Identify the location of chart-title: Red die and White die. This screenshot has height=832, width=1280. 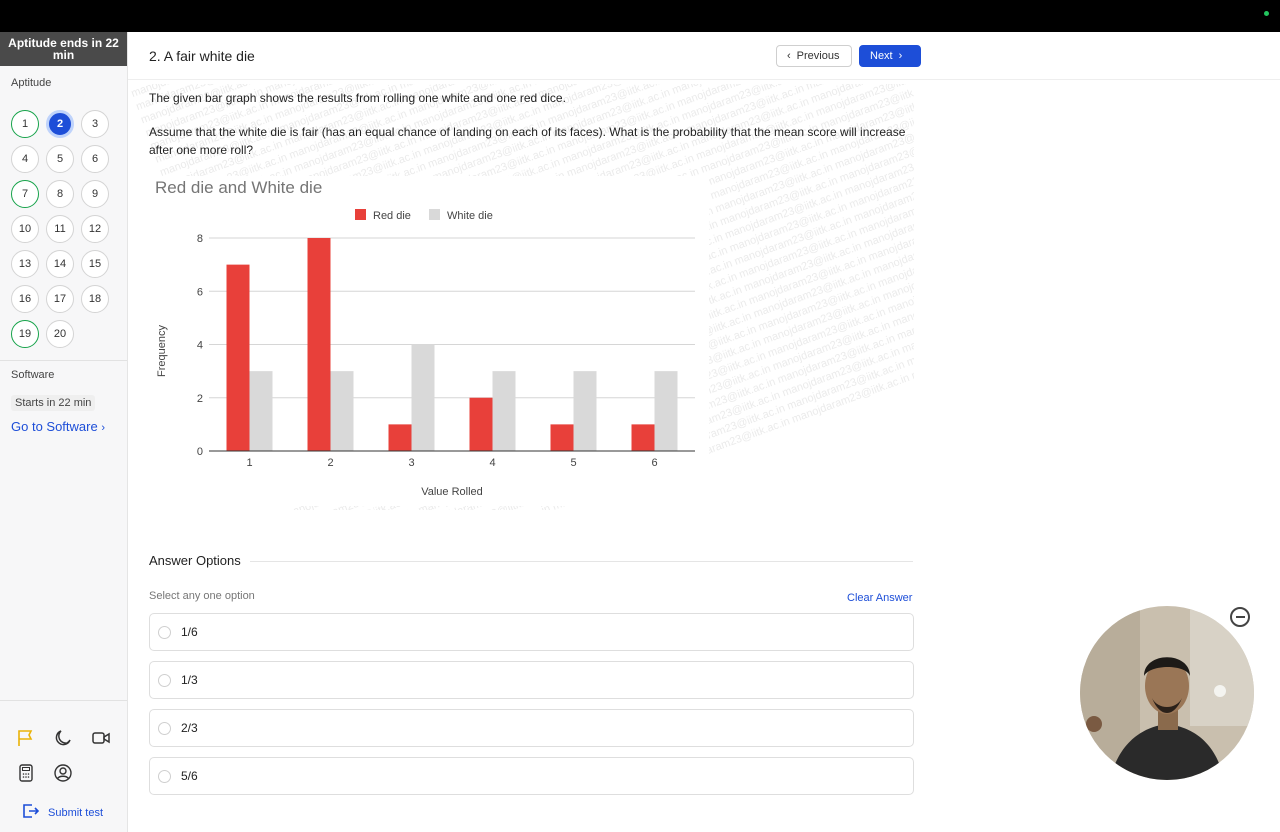
(238, 187).